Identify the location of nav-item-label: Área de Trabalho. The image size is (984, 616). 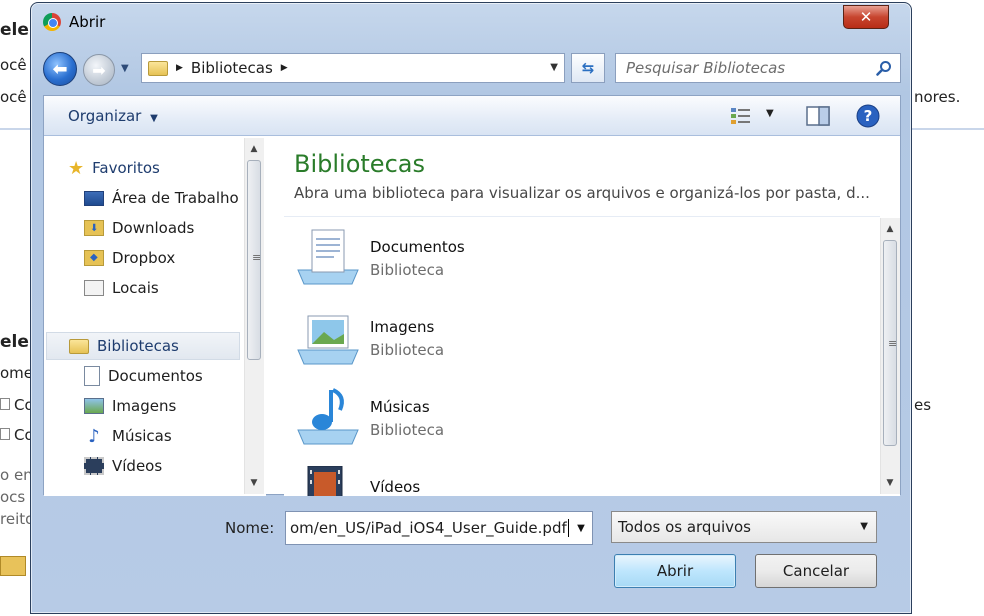
(175, 198).